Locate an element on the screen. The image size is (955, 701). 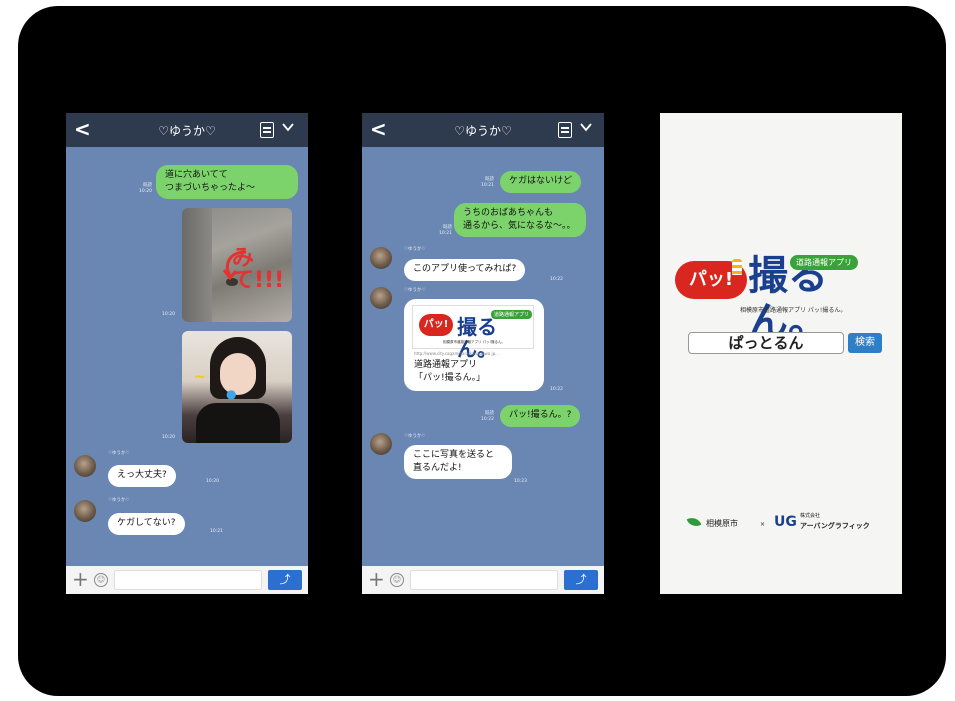
sent-message: うちのおばあちゃんも 通るから、気になるな〜。。 is located at coordinates (520, 220).